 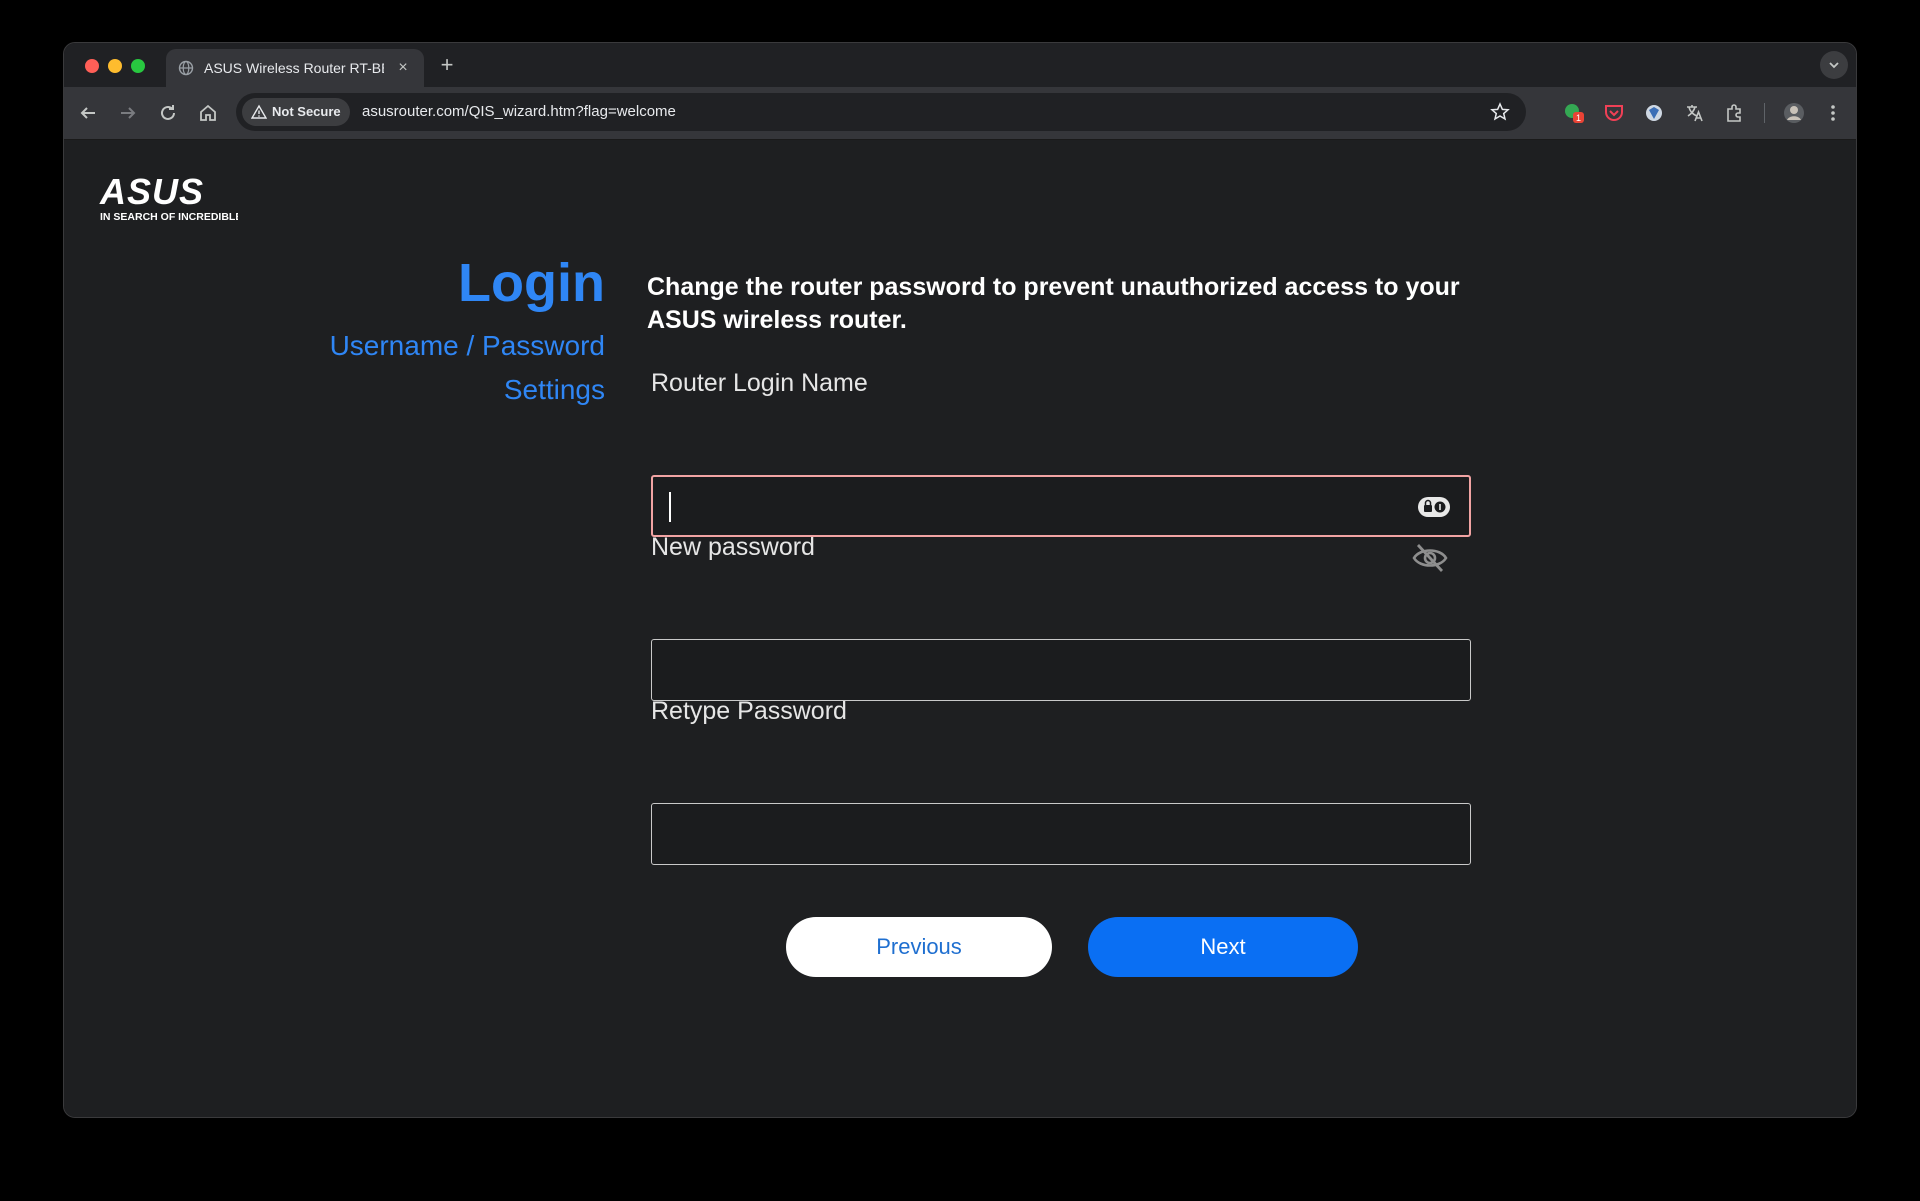 I want to click on new-tab-button: +, so click(x=447, y=65).